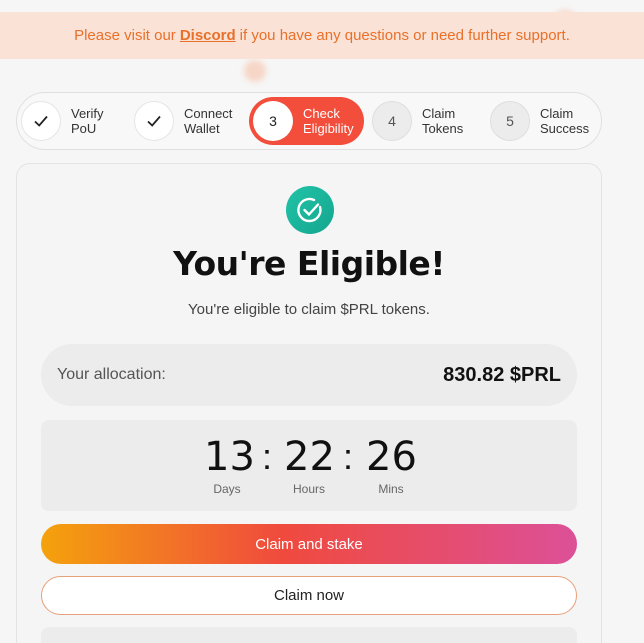  What do you see at coordinates (309, 309) in the screenshot?
I see `eligibility-subtitle: You're eligible to claim $PRL tokens.` at bounding box center [309, 309].